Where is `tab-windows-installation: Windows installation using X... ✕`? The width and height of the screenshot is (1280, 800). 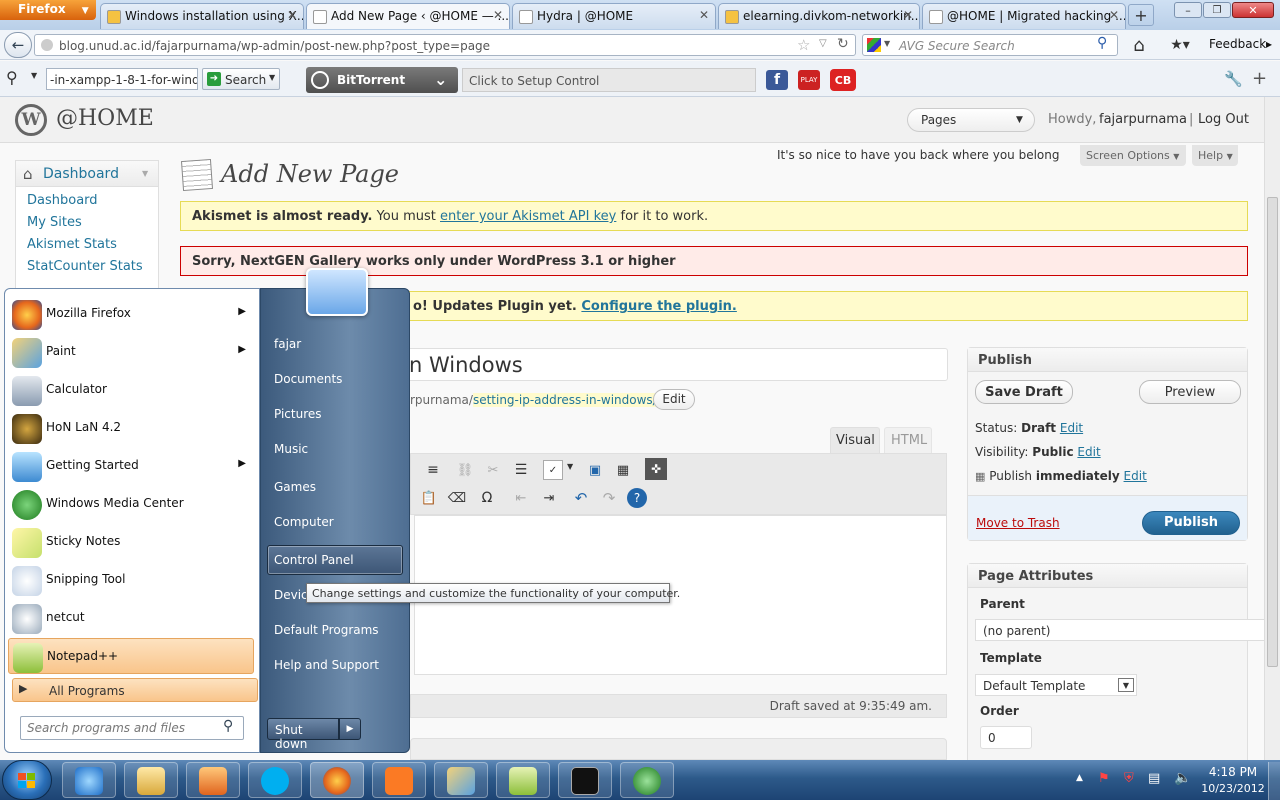
tab-windows-installation: Windows installation using X... ✕ is located at coordinates (202, 16).